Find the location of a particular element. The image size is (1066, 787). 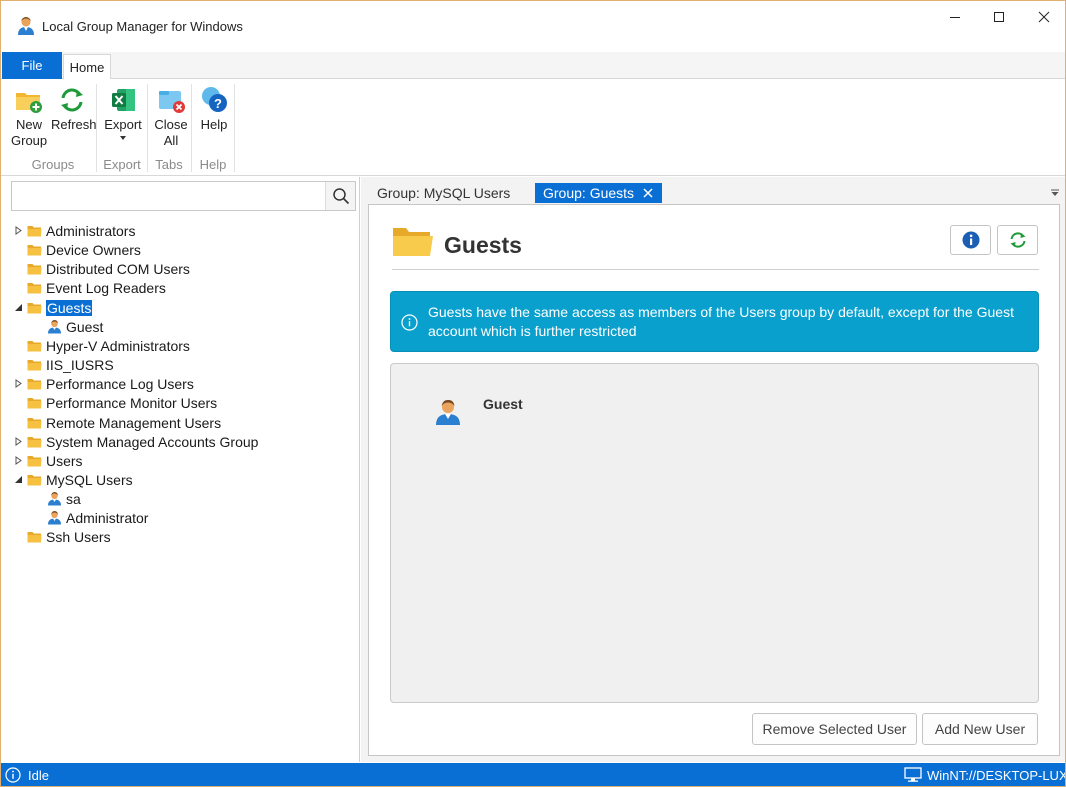

tree-group-item: Ssh Users is located at coordinates (69, 536).